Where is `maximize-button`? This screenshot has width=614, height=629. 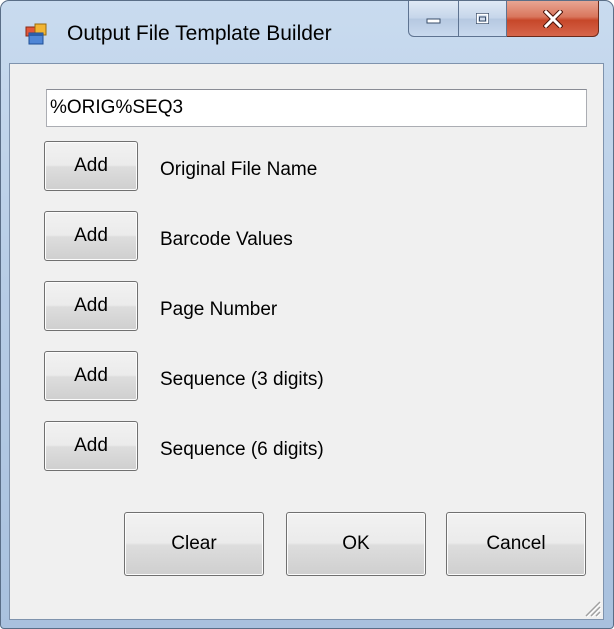
maximize-button is located at coordinates (483, 19).